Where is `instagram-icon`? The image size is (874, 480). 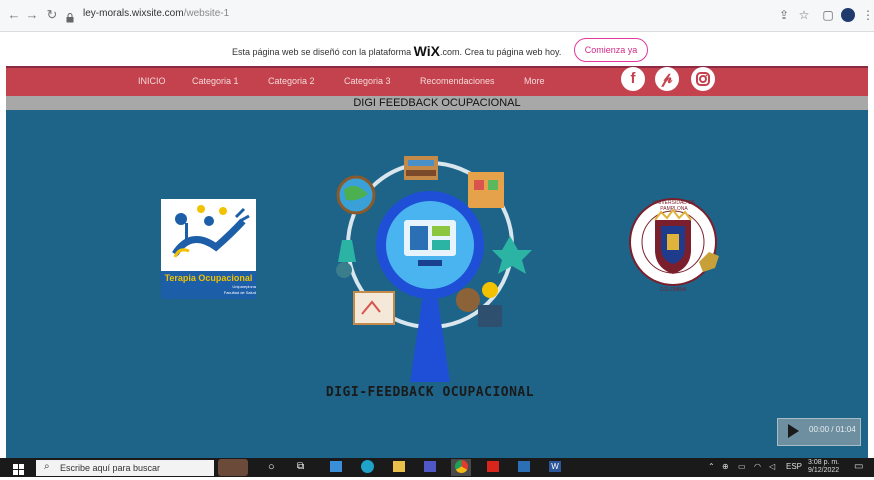 instagram-icon is located at coordinates (703, 79).